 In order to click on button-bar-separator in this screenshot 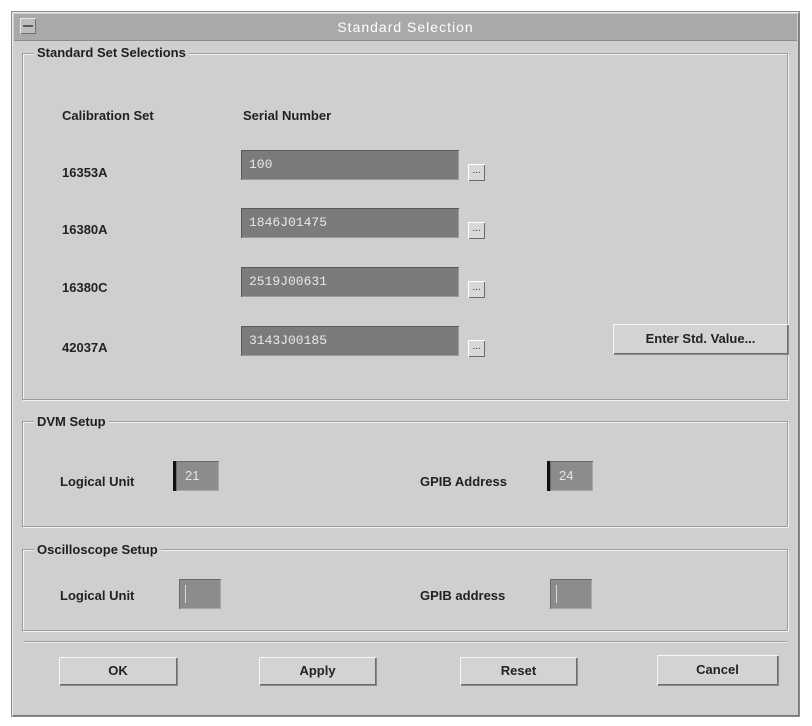, I will do `click(405, 642)`.